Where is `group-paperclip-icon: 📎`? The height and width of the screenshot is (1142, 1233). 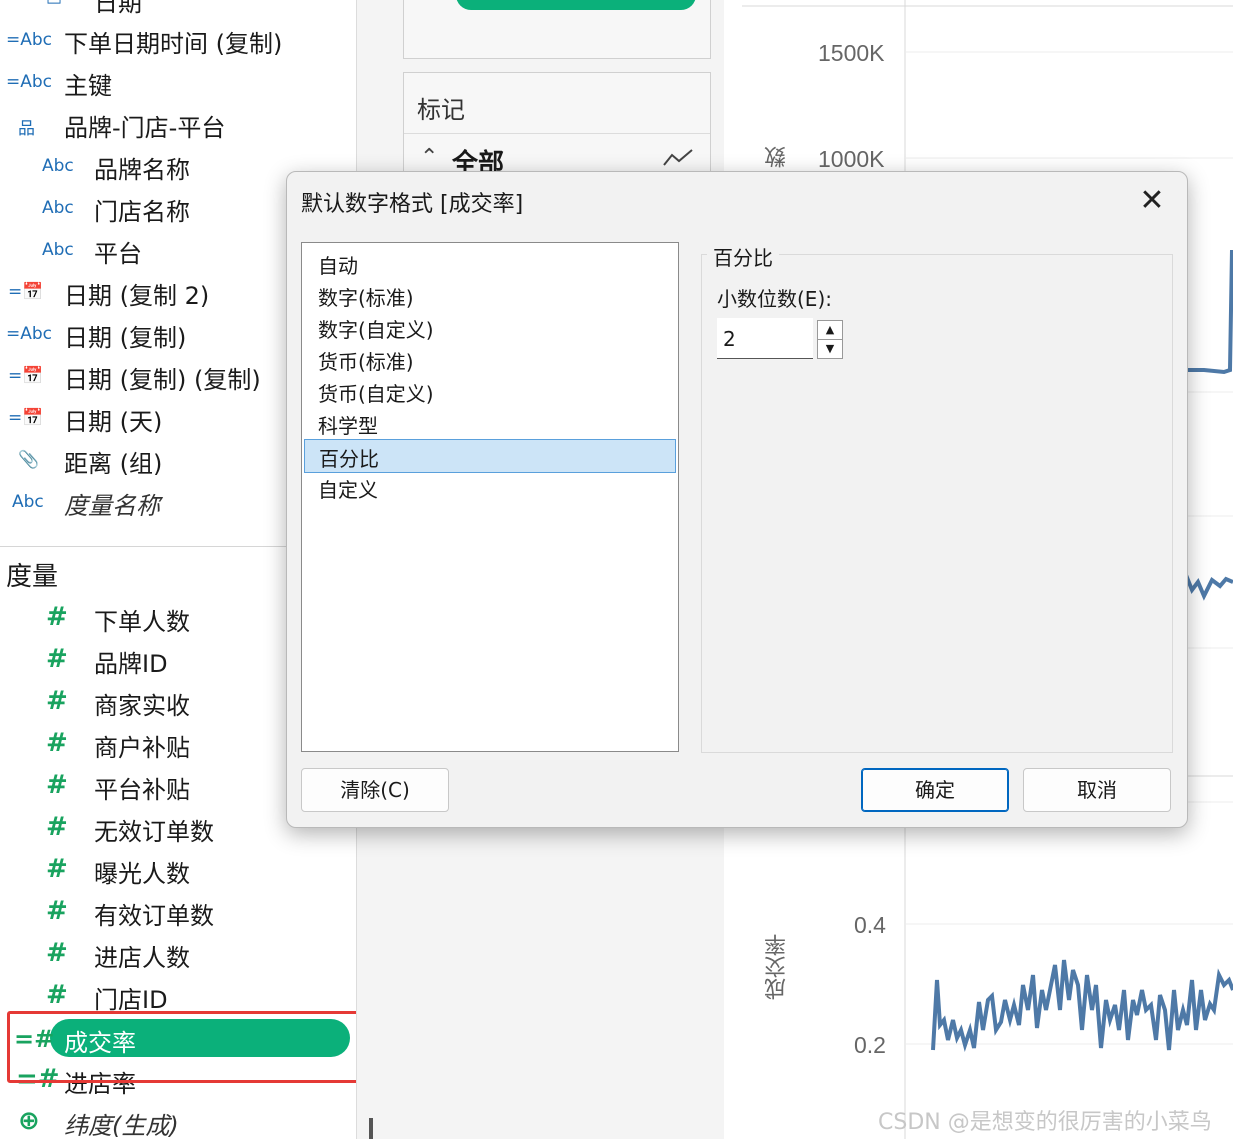 group-paperclip-icon: 📎 is located at coordinates (29, 460).